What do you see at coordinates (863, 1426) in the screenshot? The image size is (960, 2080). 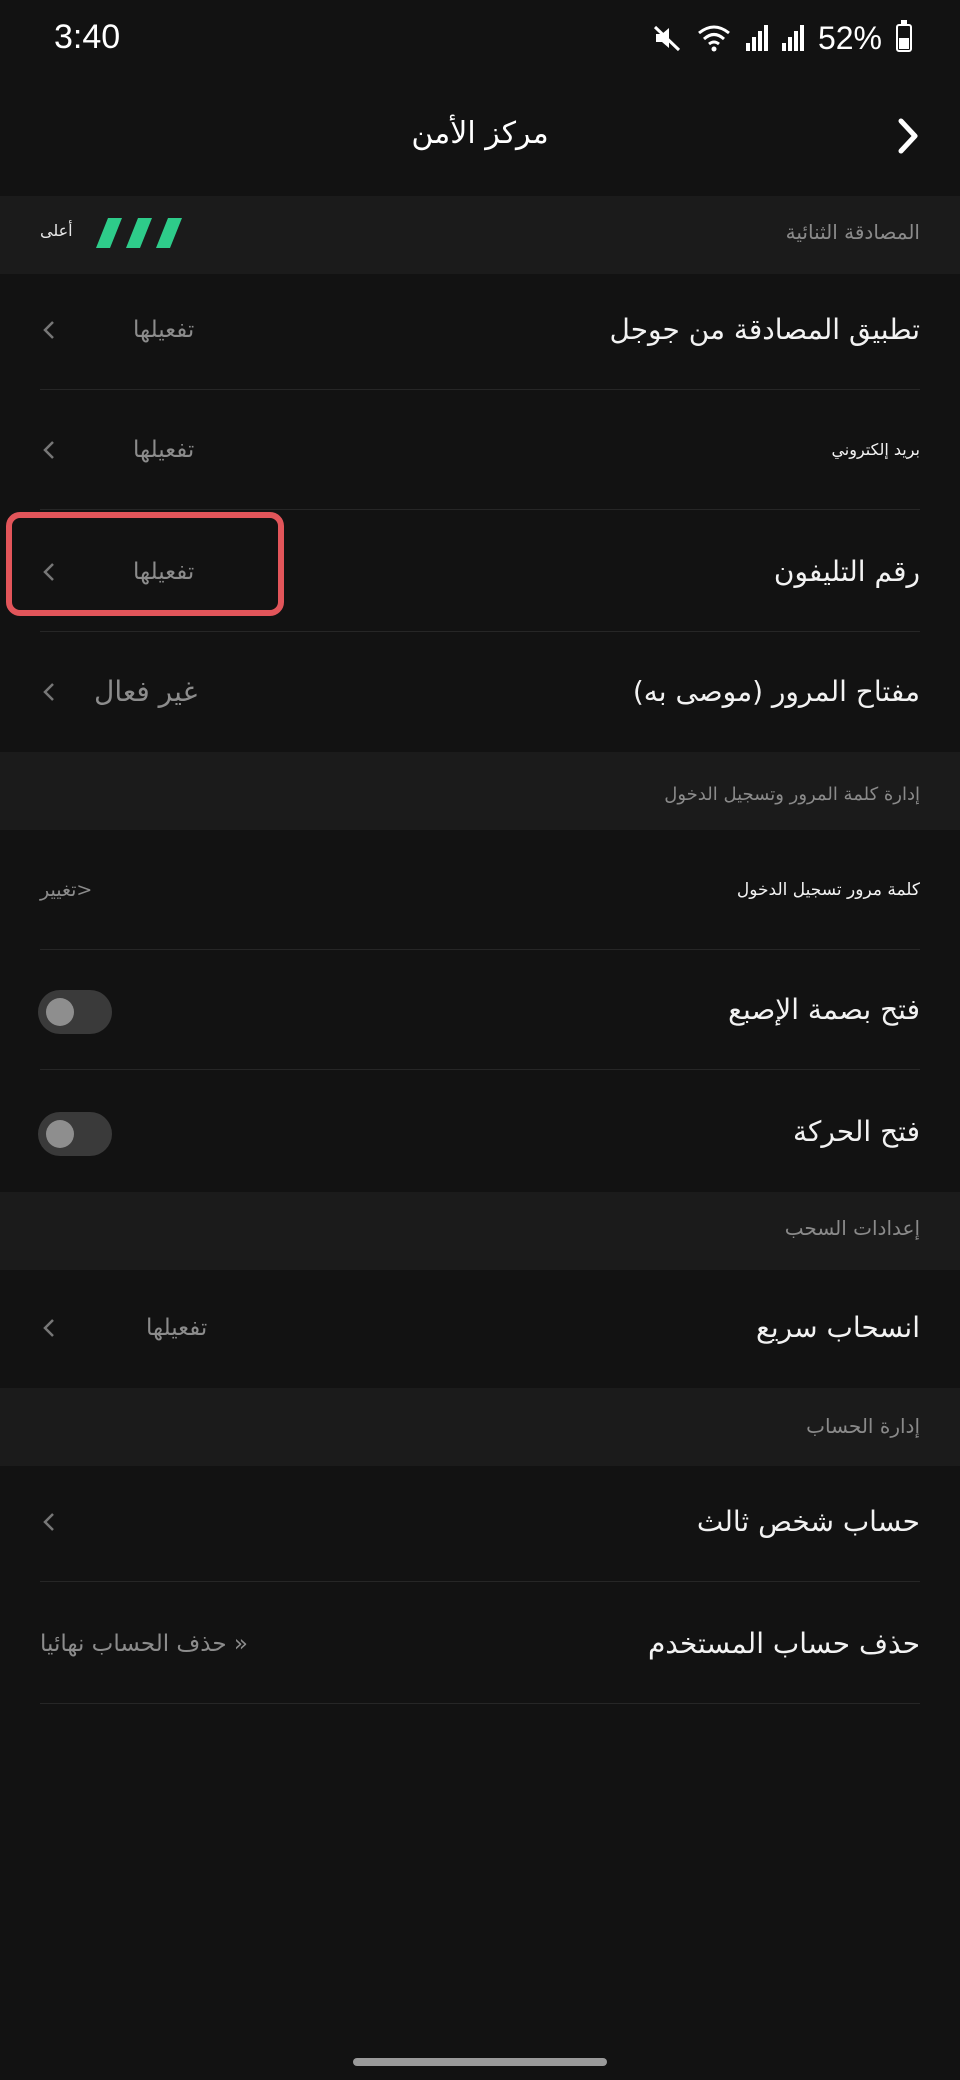 I see `section-title: إدارة الحساب` at bounding box center [863, 1426].